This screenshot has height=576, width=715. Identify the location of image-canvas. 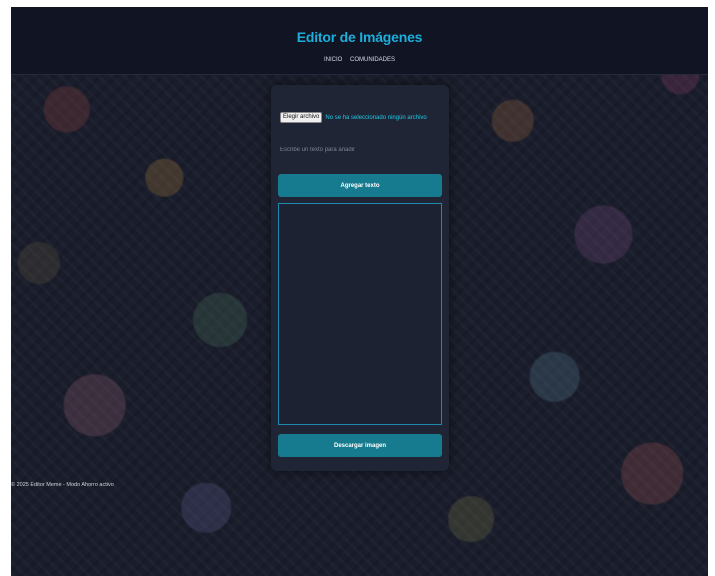
(360, 314).